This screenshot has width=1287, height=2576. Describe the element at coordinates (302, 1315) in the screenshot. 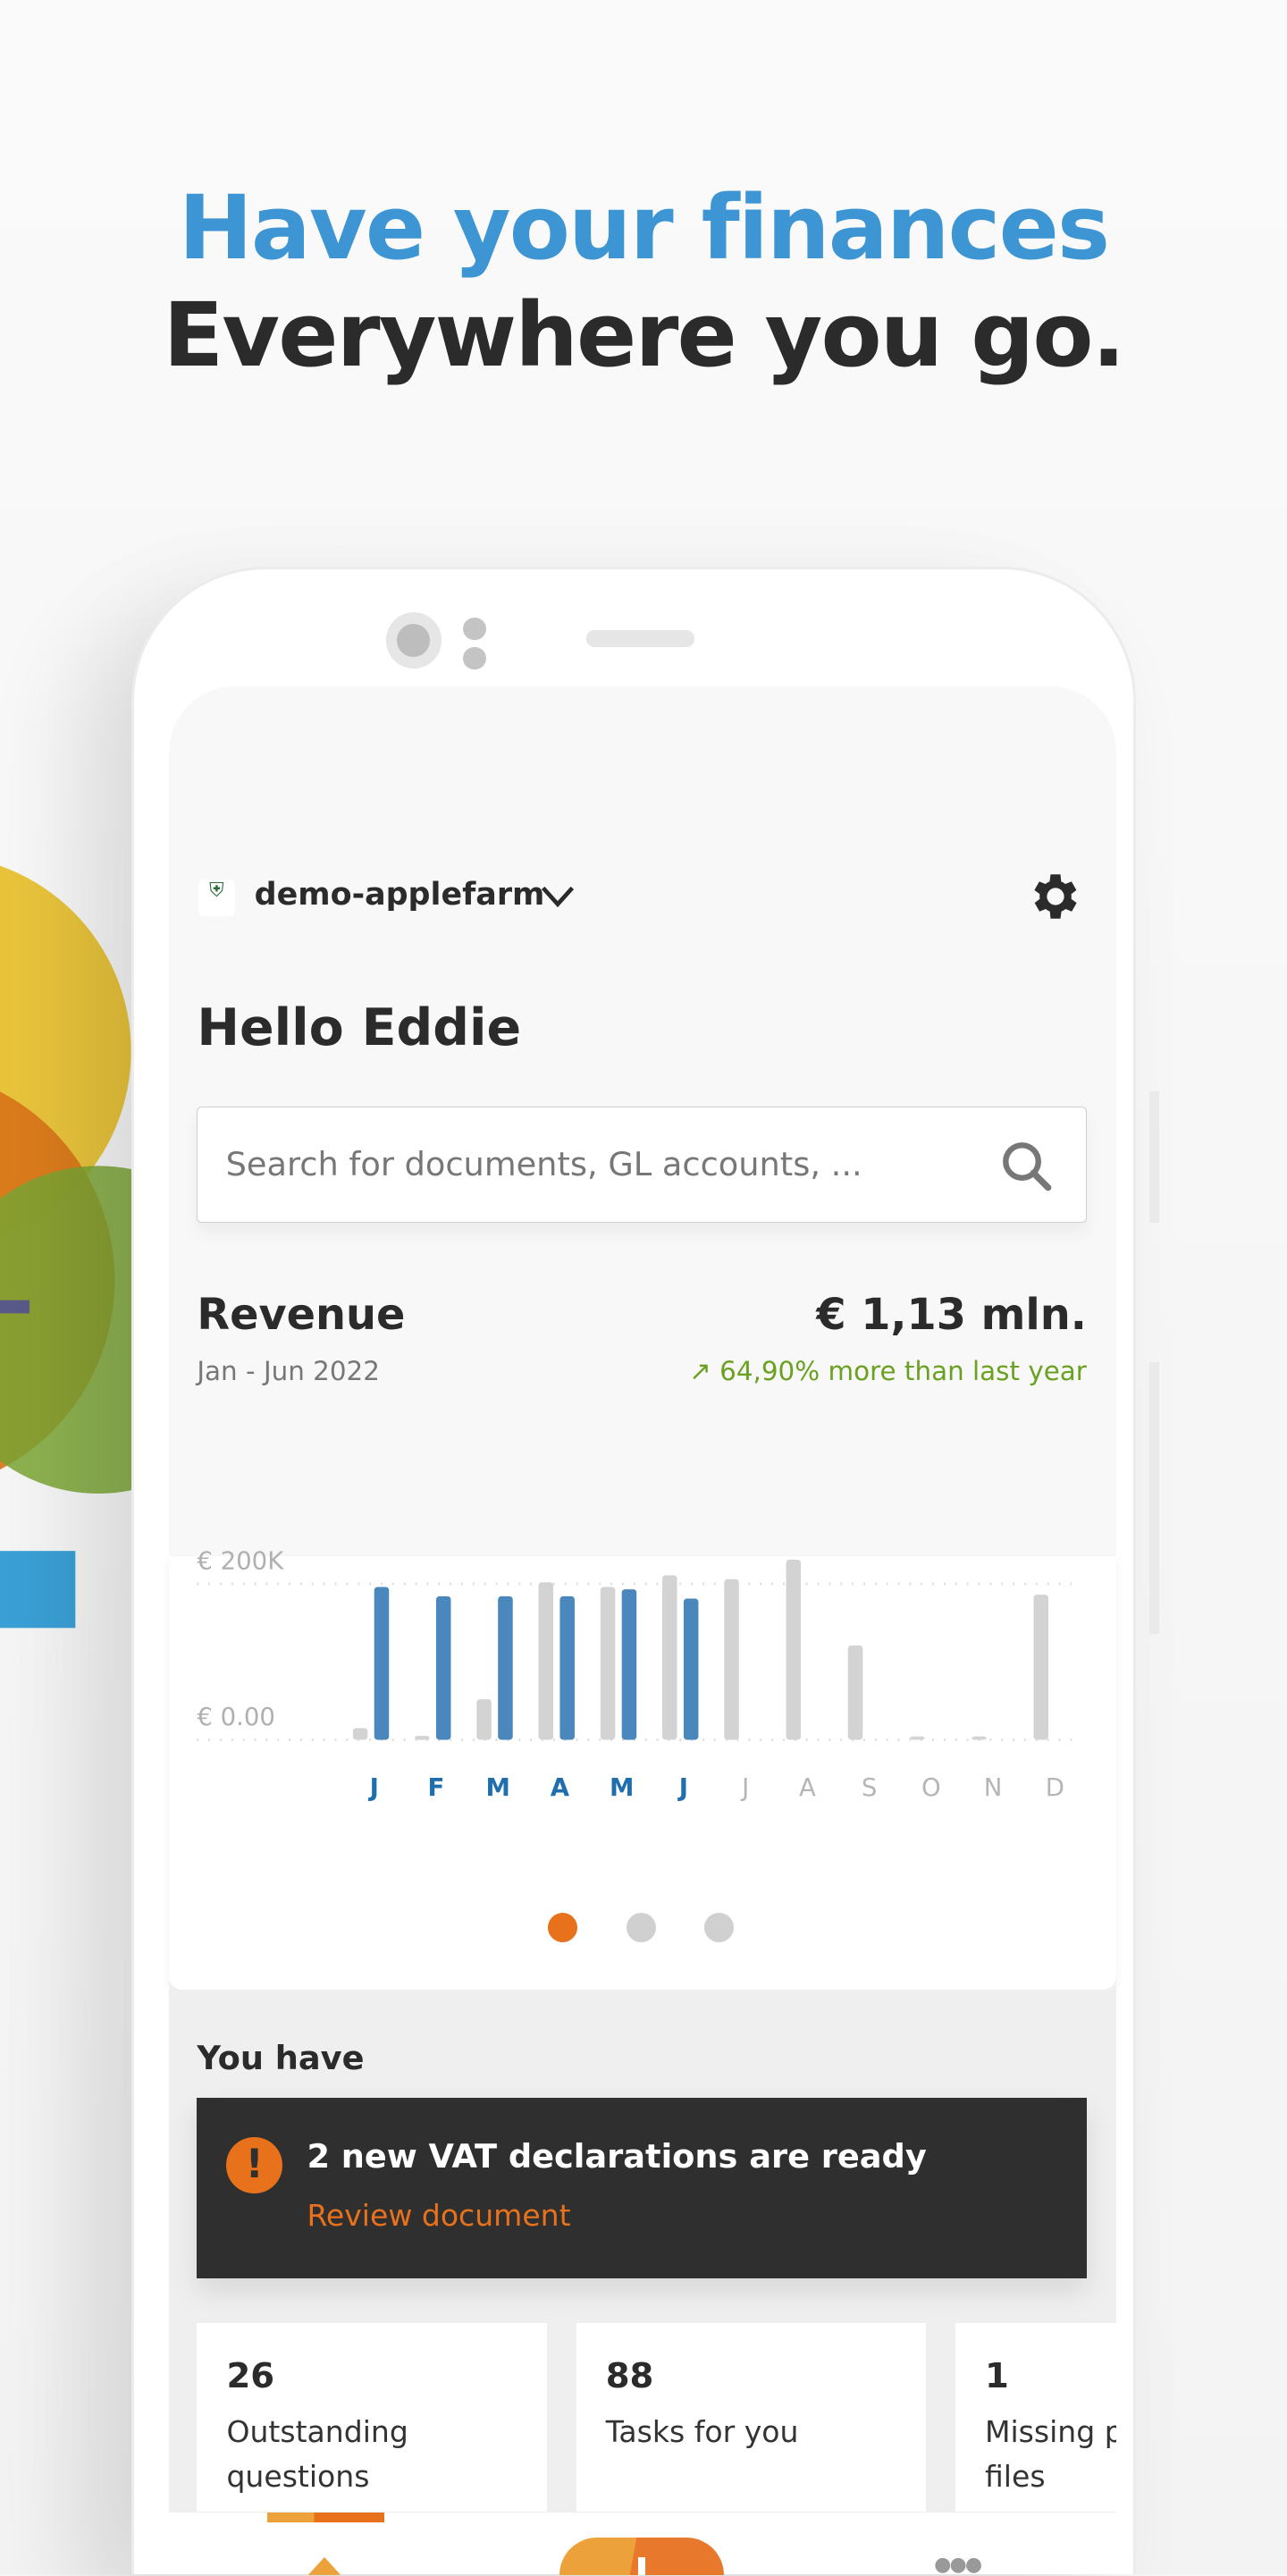

I see `revenue-title: Revenue` at that location.